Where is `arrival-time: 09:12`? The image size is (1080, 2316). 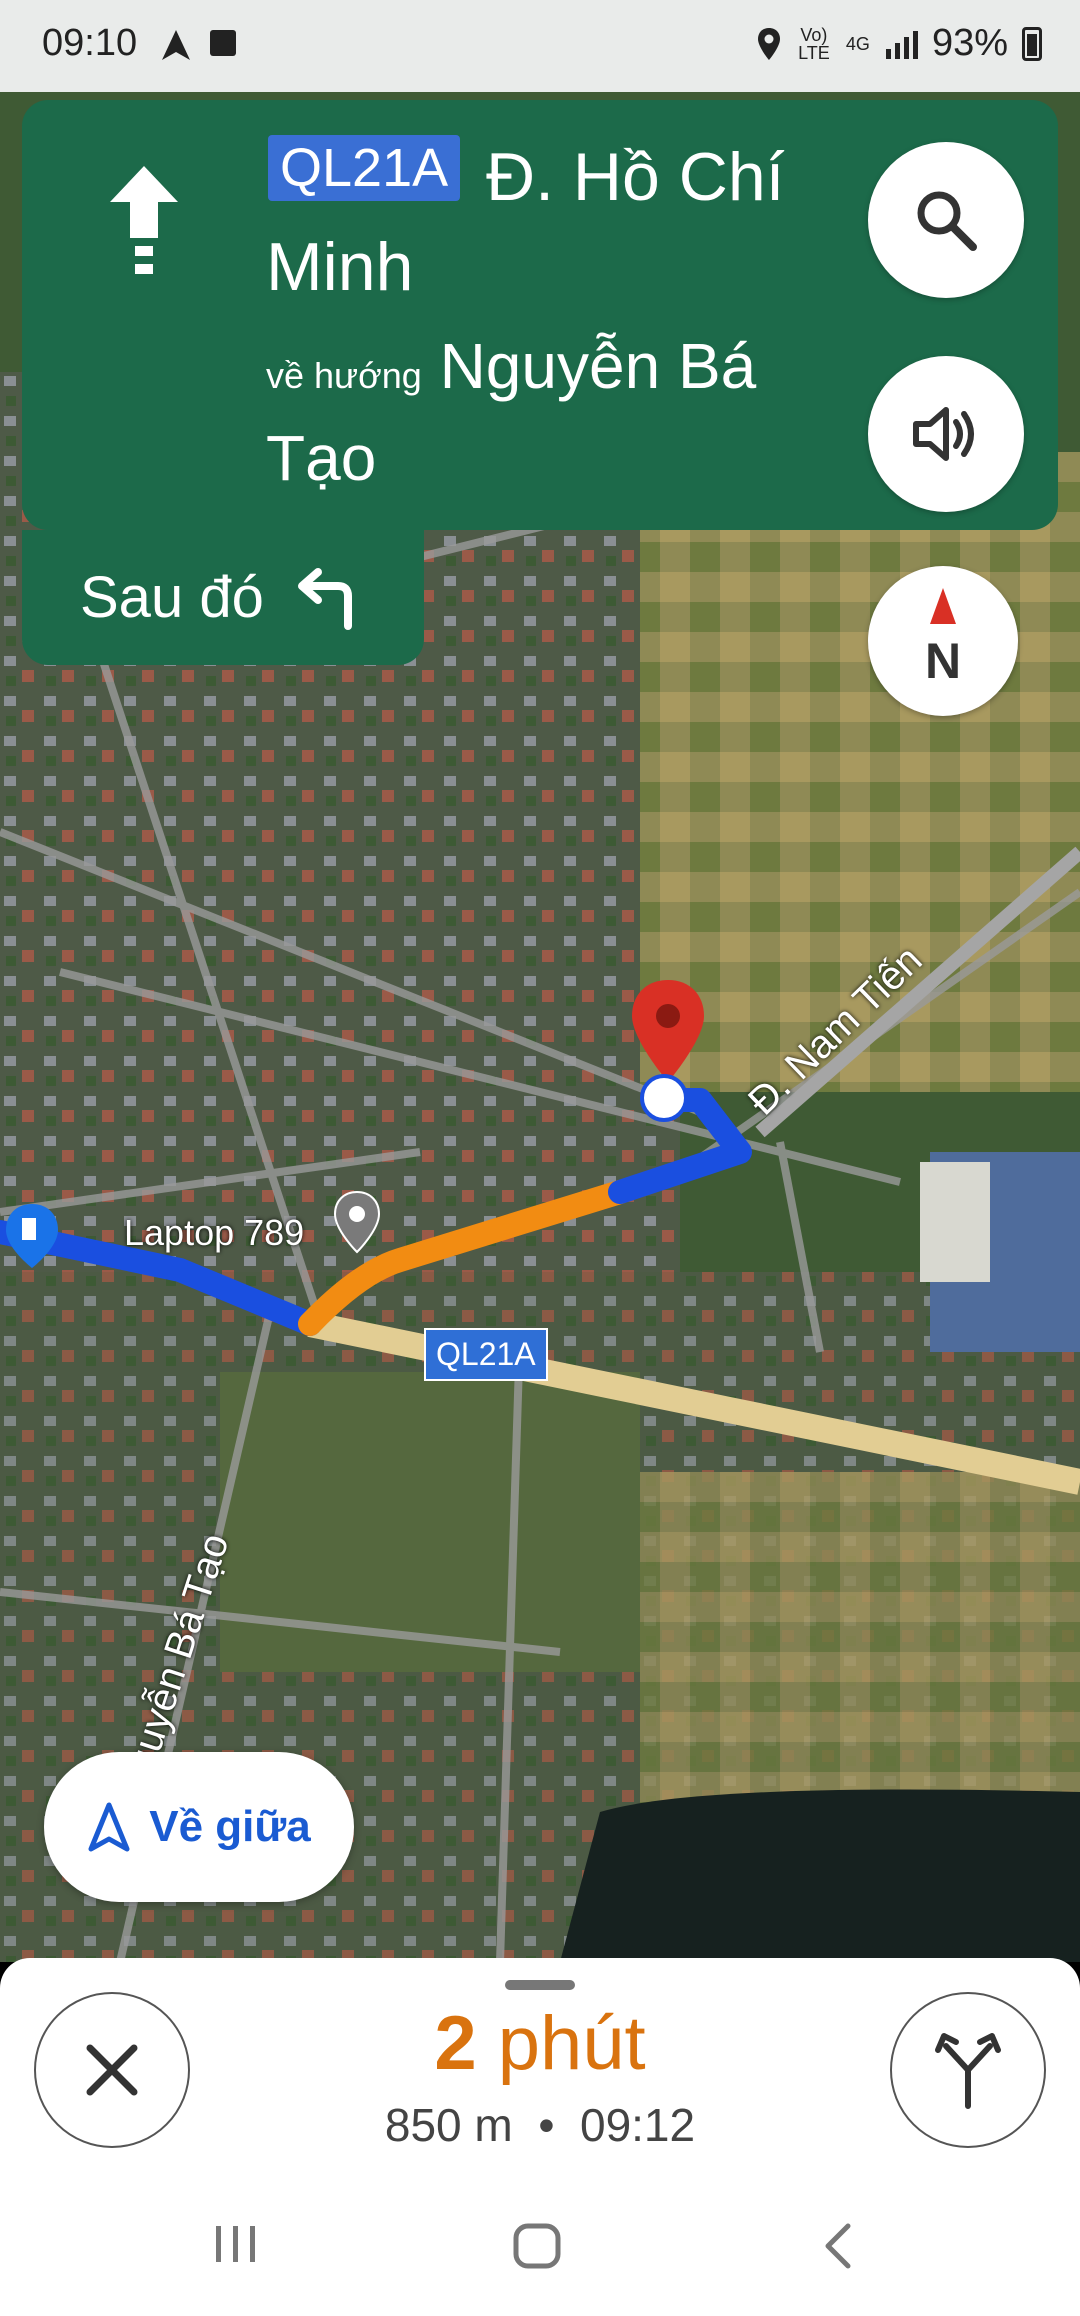
arrival-time: 09:12 is located at coordinates (637, 2125).